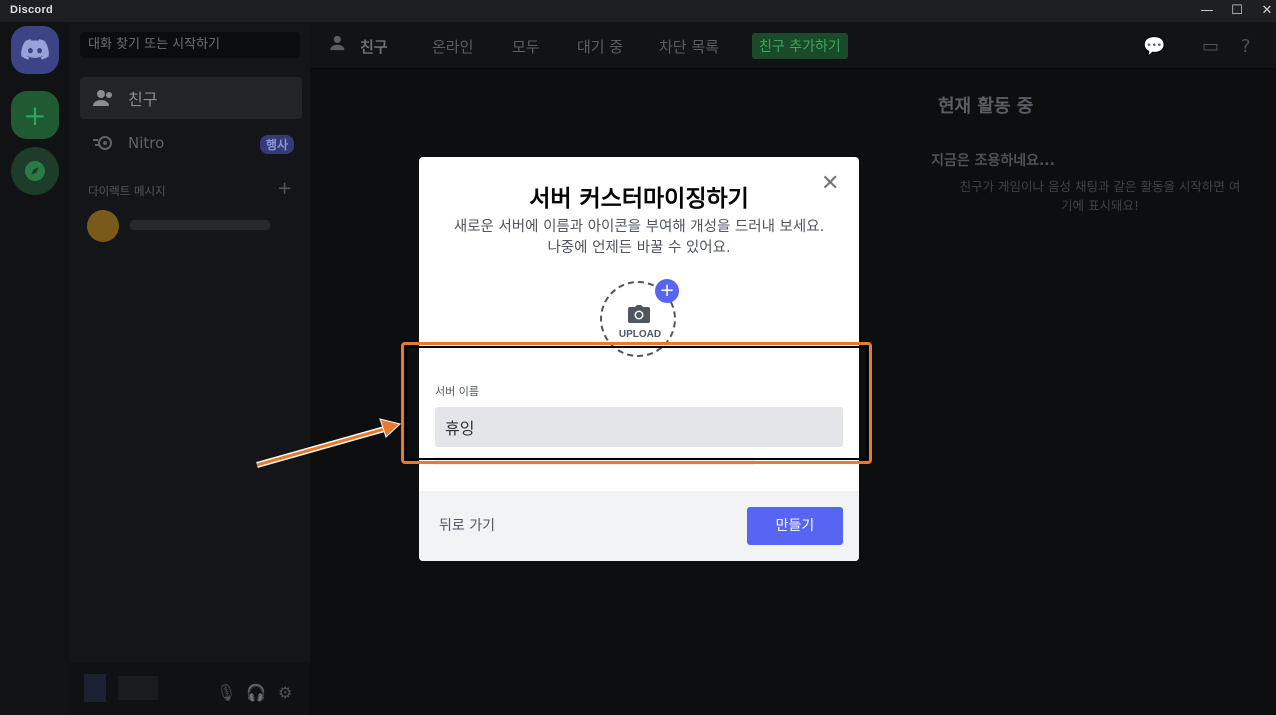 This screenshot has height=715, width=1276. Describe the element at coordinates (526, 46) in the screenshot. I see `tab-all: 모두` at that location.